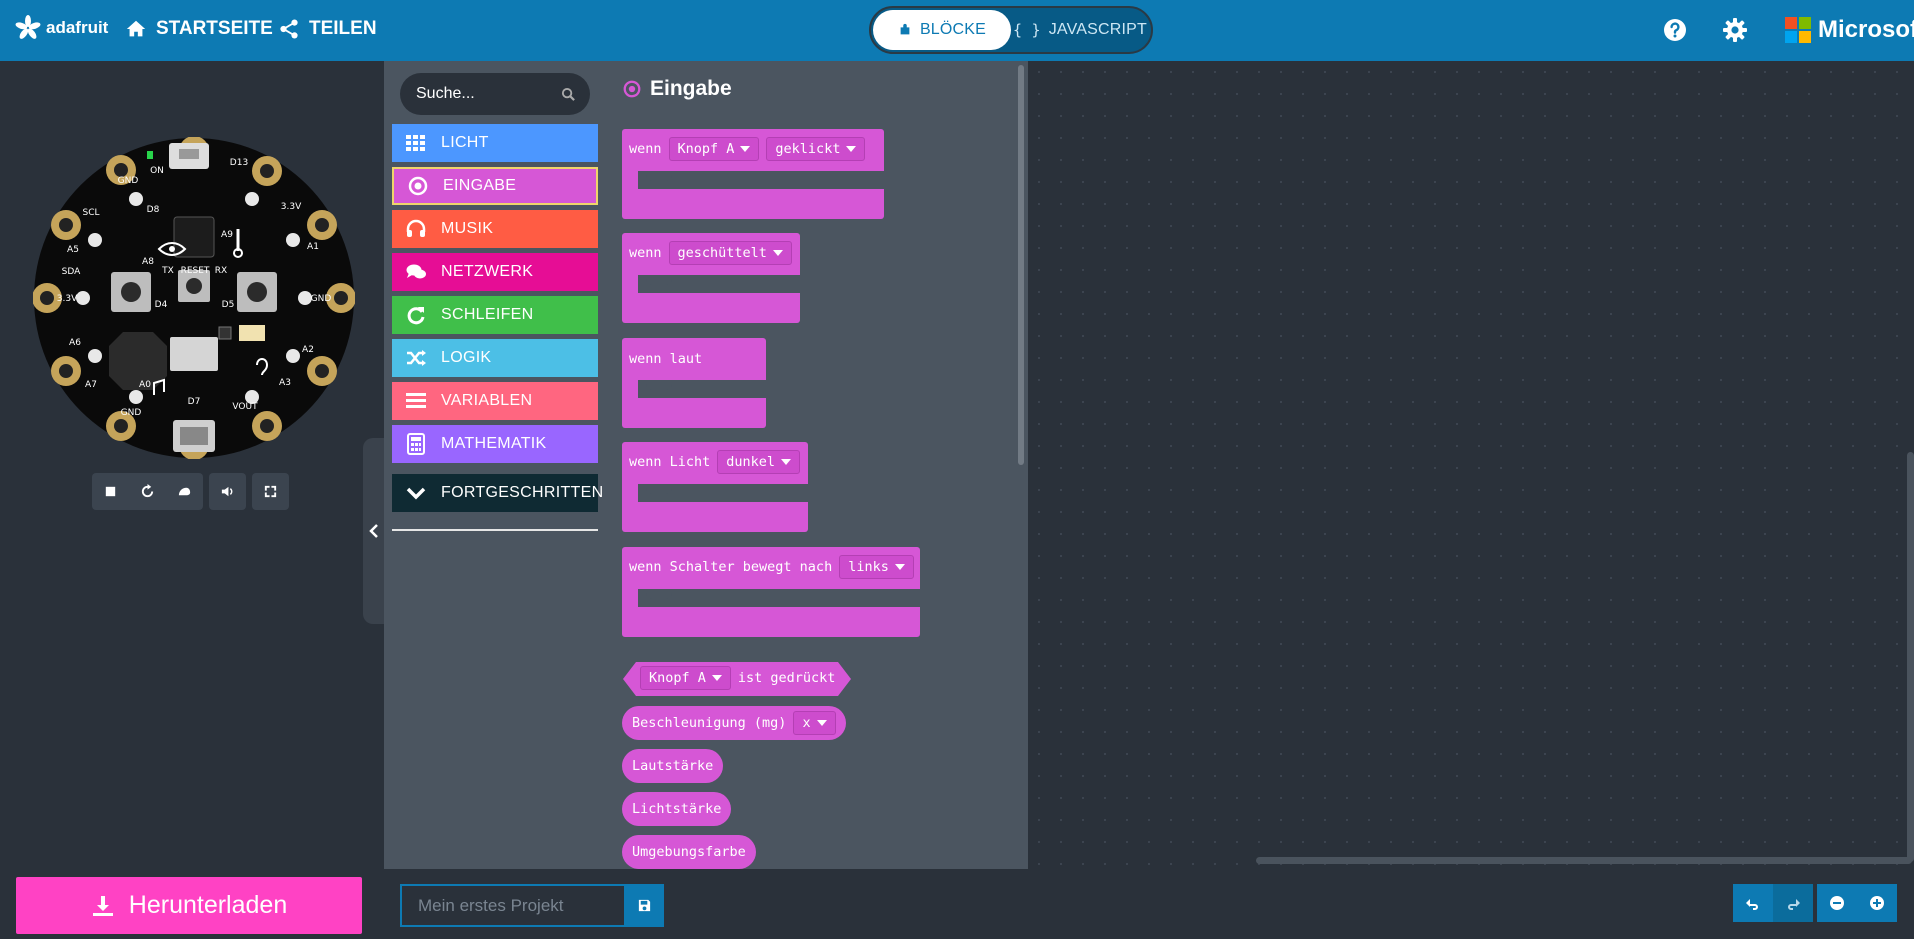  I want to click on category-variablen: VARIABLEN, so click(495, 401).